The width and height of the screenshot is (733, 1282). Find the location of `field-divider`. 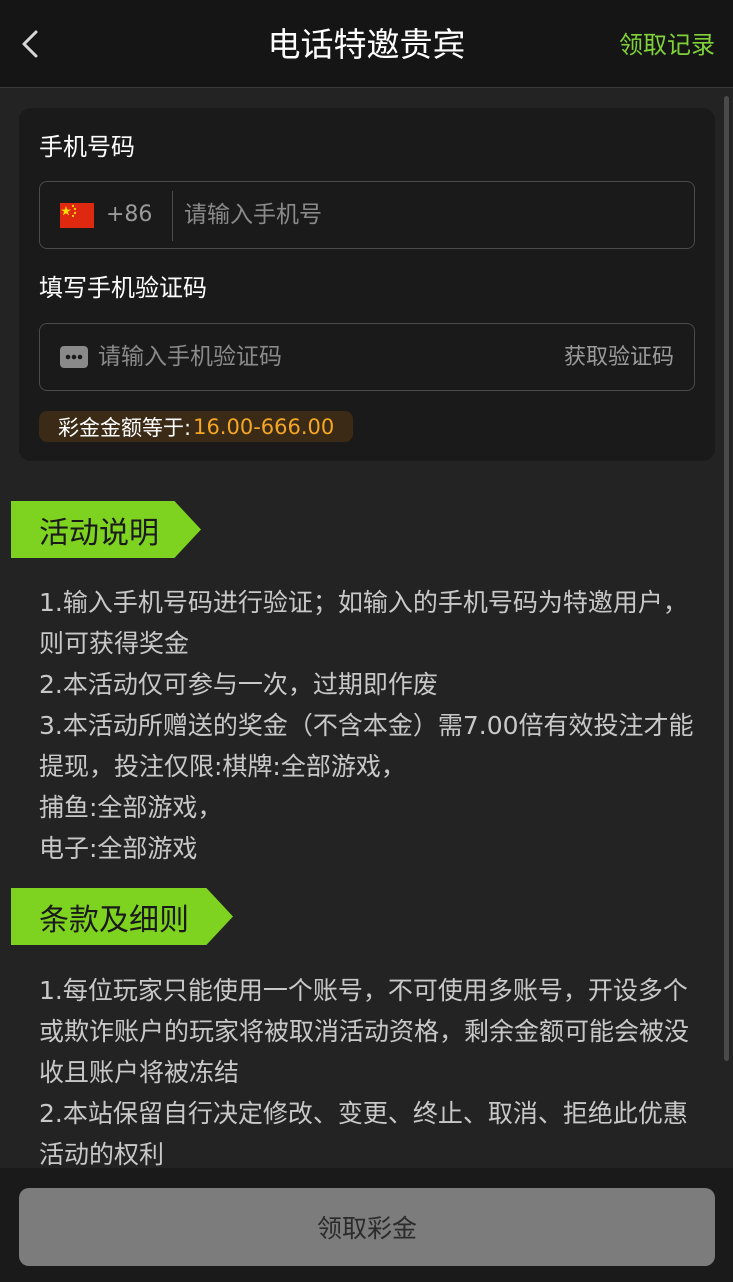

field-divider is located at coordinates (172, 216).